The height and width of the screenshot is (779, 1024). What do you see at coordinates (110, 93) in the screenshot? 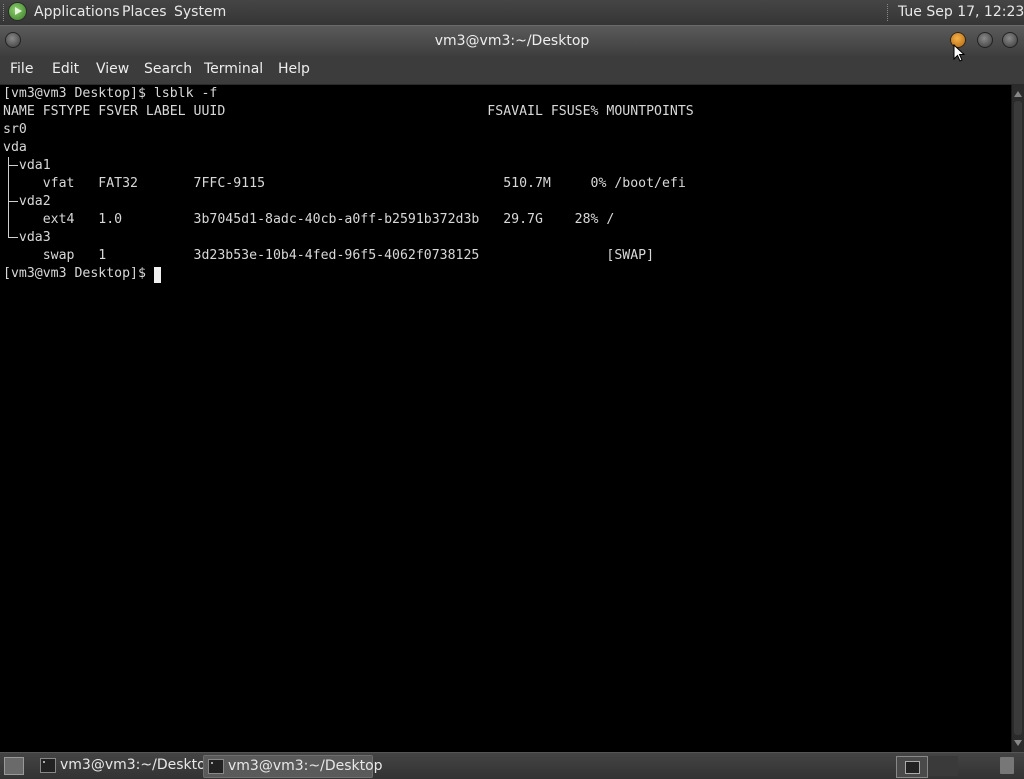
I see `terminal-line: [vm3@vm3 Desktop]$ lsblk -f` at bounding box center [110, 93].